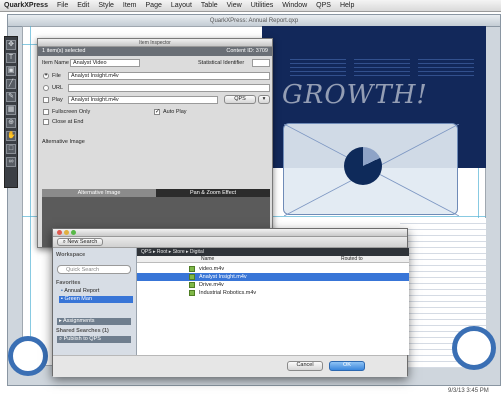 The height and width of the screenshot is (394, 501). What do you see at coordinates (273, 252) in the screenshot?
I see `path-bar: QPS ▸ Root ▸ Store ▸ Digital` at bounding box center [273, 252].